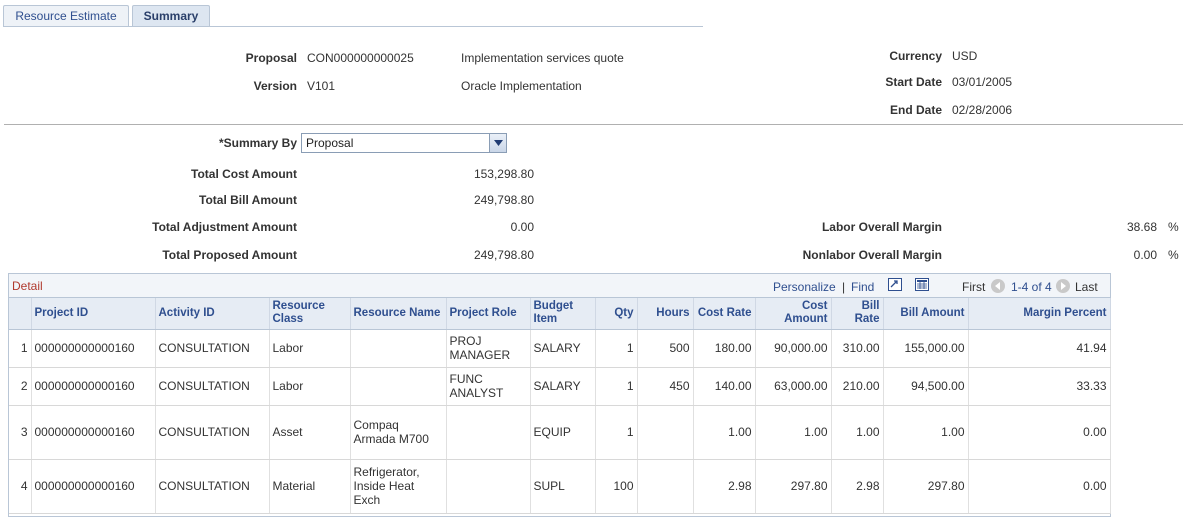 The width and height of the screenshot is (1187, 520). What do you see at coordinates (398, 348) in the screenshot?
I see `resource-name-cell` at bounding box center [398, 348].